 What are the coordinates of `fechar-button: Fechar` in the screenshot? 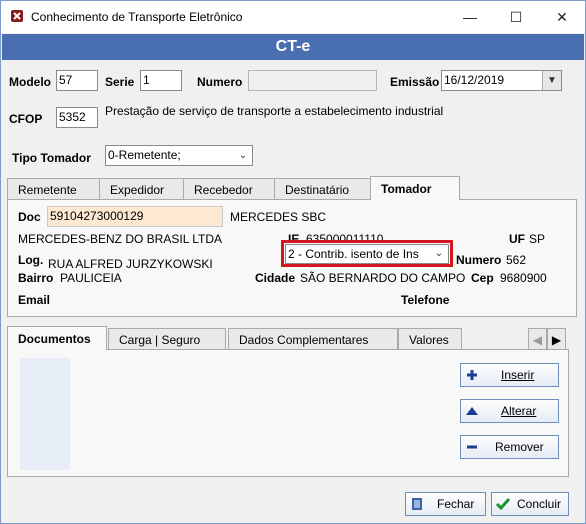 It's located at (445, 504).